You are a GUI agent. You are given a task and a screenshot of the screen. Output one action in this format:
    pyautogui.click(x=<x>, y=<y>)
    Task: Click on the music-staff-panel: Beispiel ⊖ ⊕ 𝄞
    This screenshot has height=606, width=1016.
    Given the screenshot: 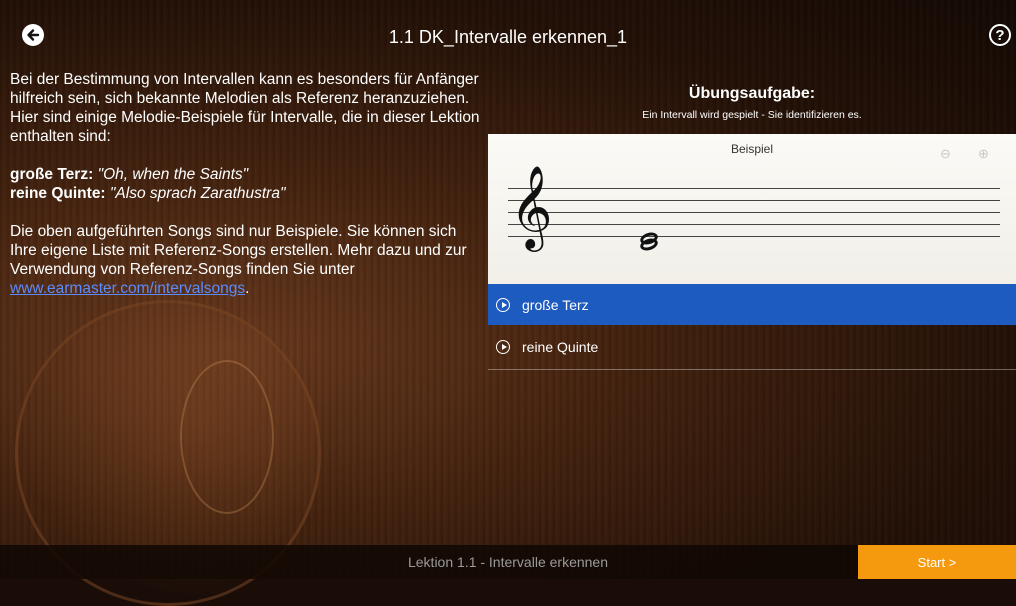 What is the action you would take?
    pyautogui.click(x=752, y=209)
    